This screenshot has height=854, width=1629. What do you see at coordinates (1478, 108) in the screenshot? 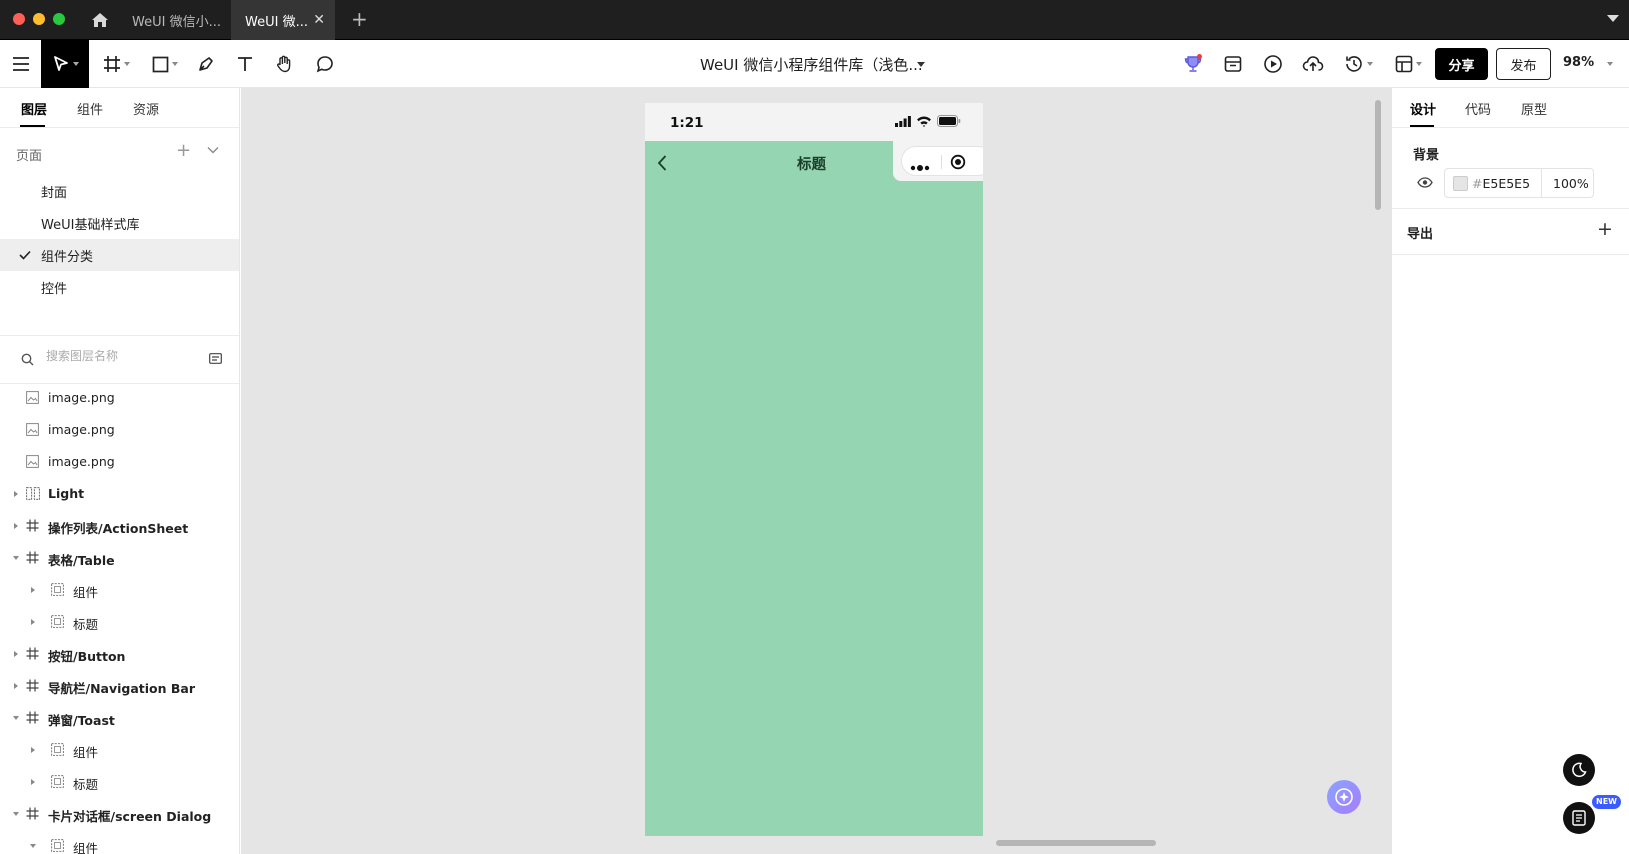
I see `tab-code: 代码` at bounding box center [1478, 108].